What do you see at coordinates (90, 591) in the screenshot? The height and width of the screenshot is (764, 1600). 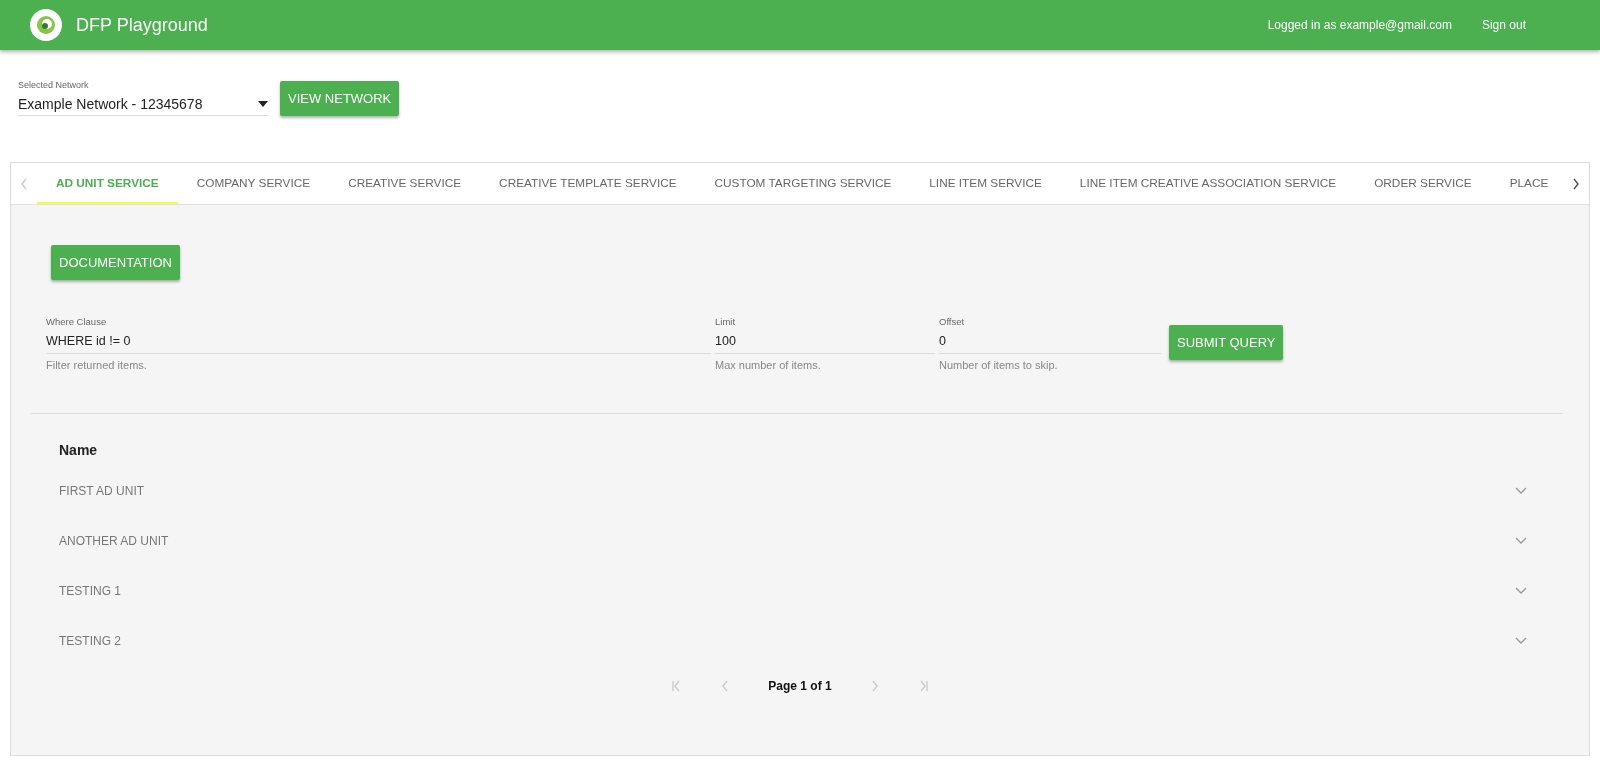 I see `ad-unit-name: TESTING 1` at bounding box center [90, 591].